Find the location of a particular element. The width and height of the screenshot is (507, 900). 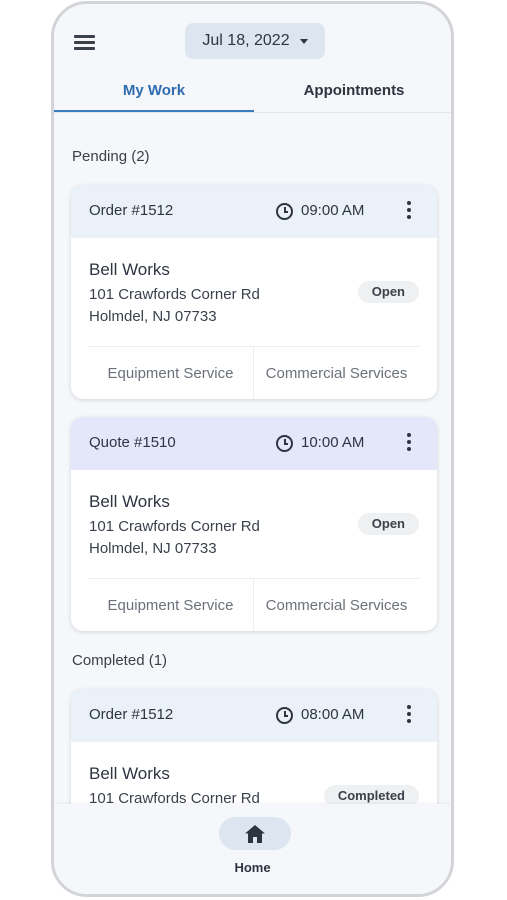

bottom-navigation: Home is located at coordinates (252, 849).